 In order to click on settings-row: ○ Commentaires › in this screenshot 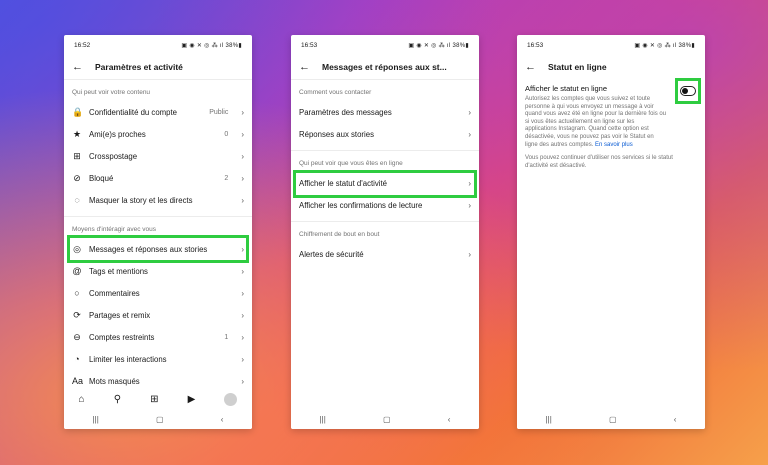, I will do `click(158, 293)`.